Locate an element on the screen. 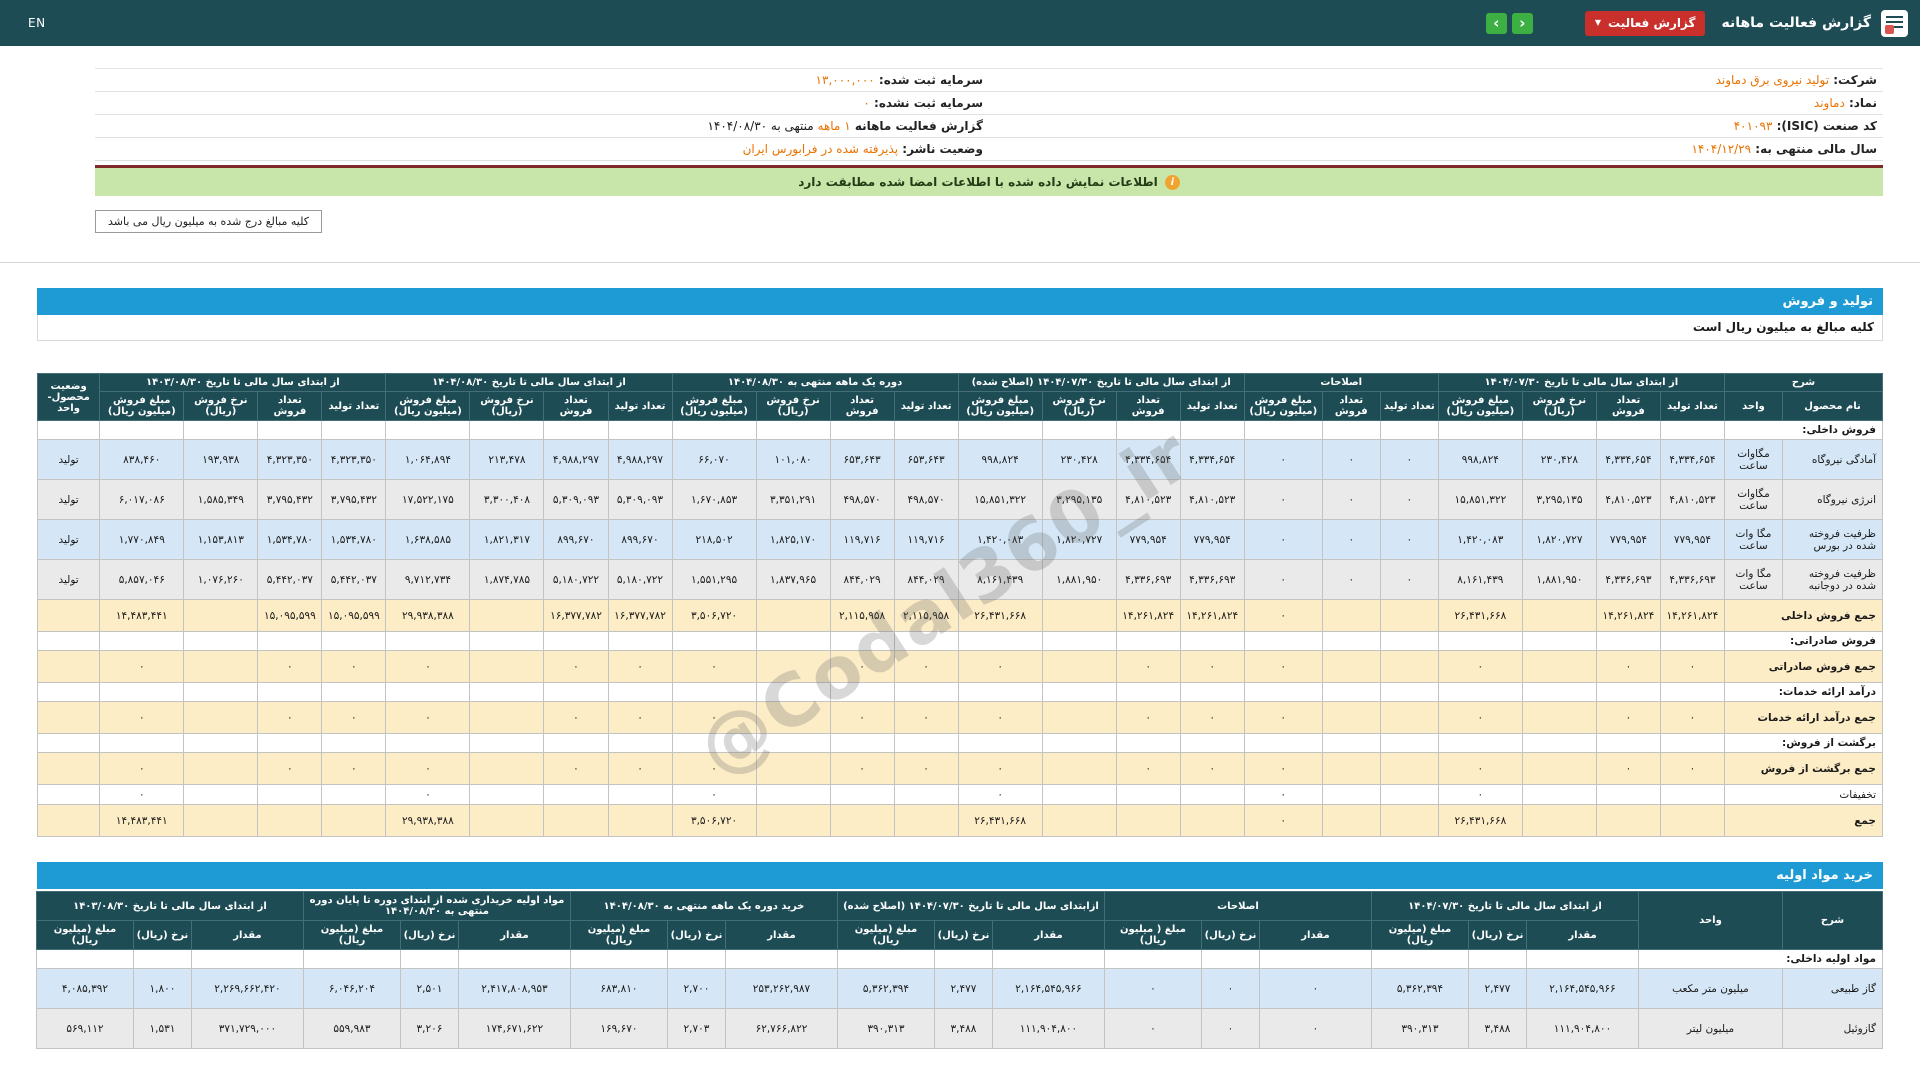 This screenshot has height=1080, width=1920. report-type-dropdown: گزارش فعالیت ▼ is located at coordinates (1645, 23).